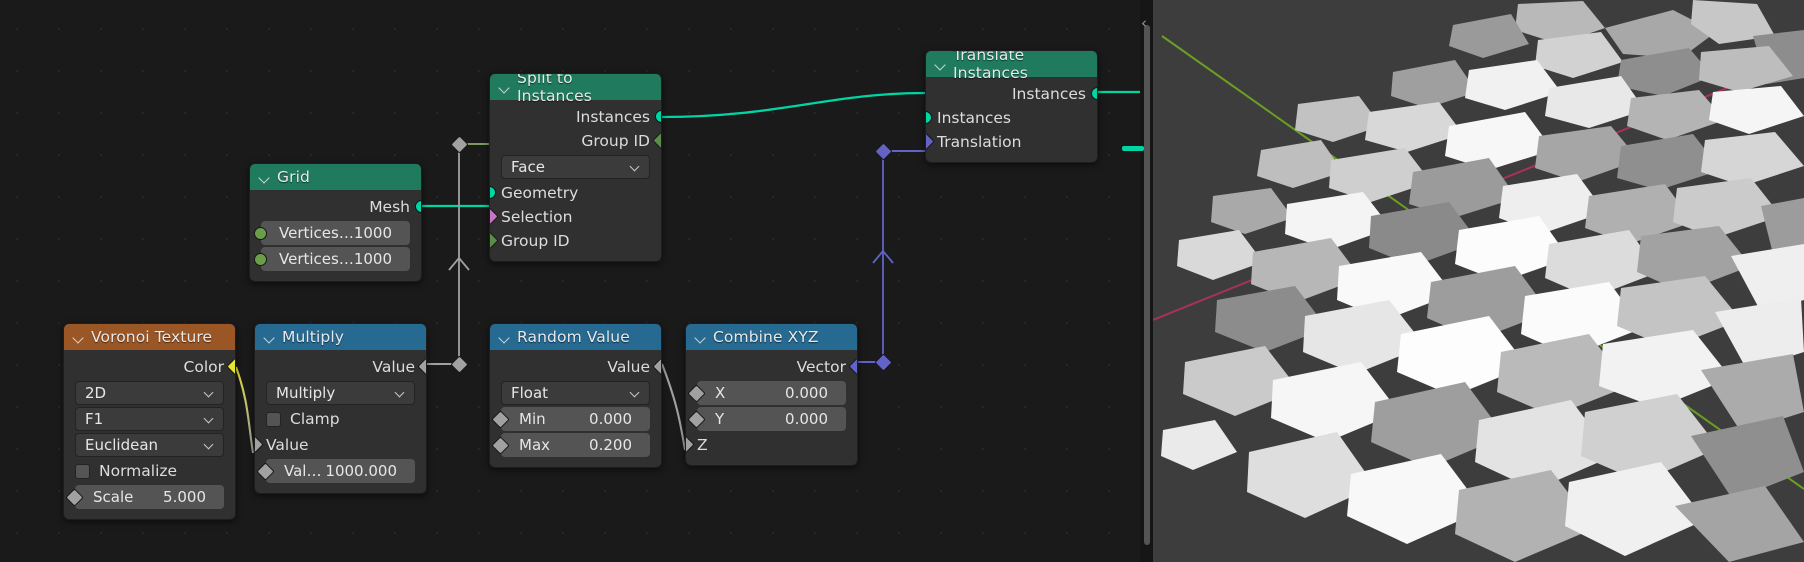  What do you see at coordinates (332, 259) in the screenshot?
I see `field-vertices-y: Vertices… 1000` at bounding box center [332, 259].